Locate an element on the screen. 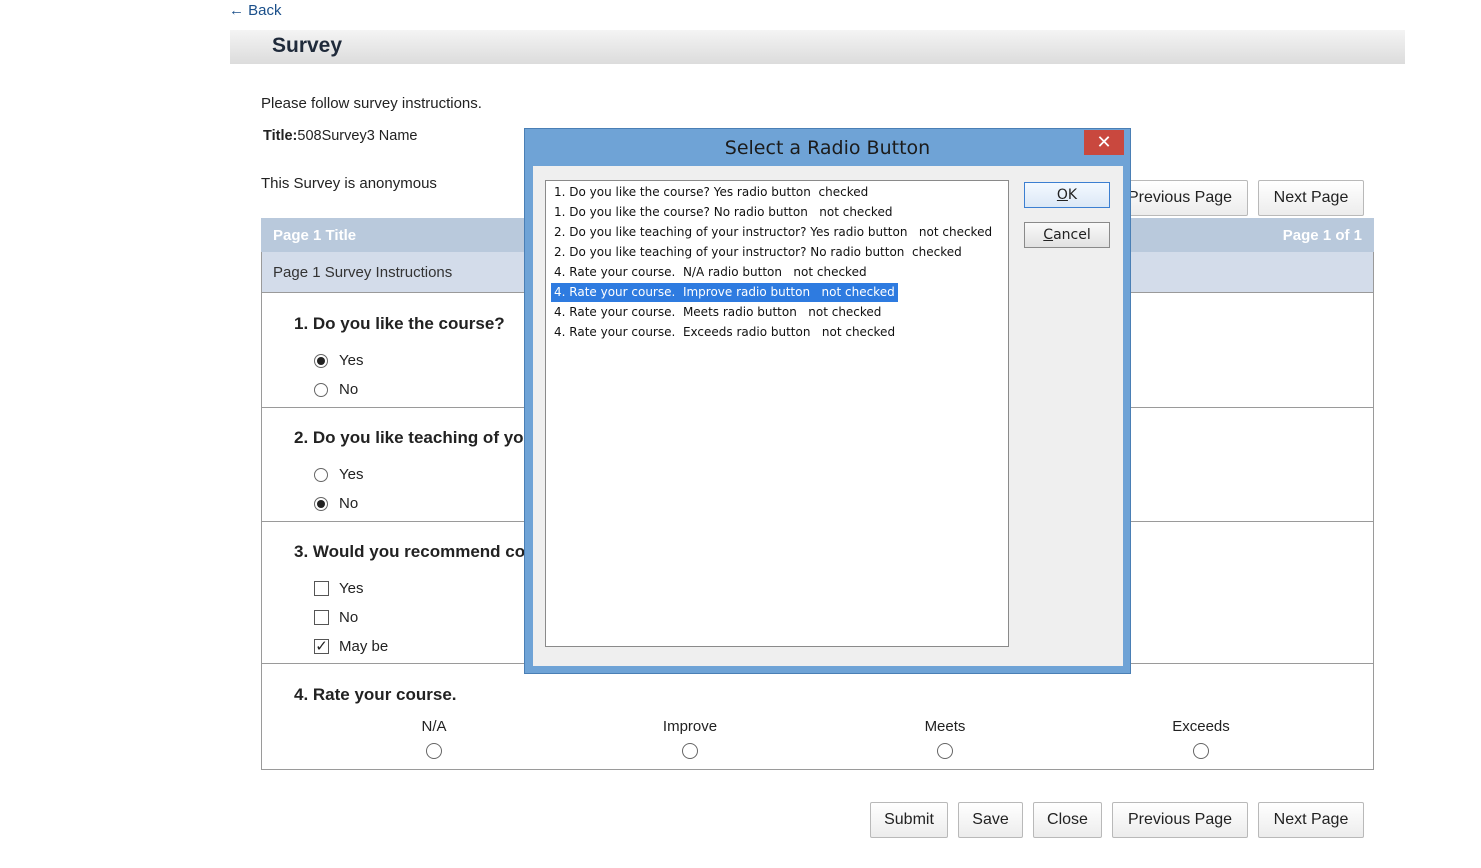  anonymous-notice: This Survey is anonymous is located at coordinates (349, 183).